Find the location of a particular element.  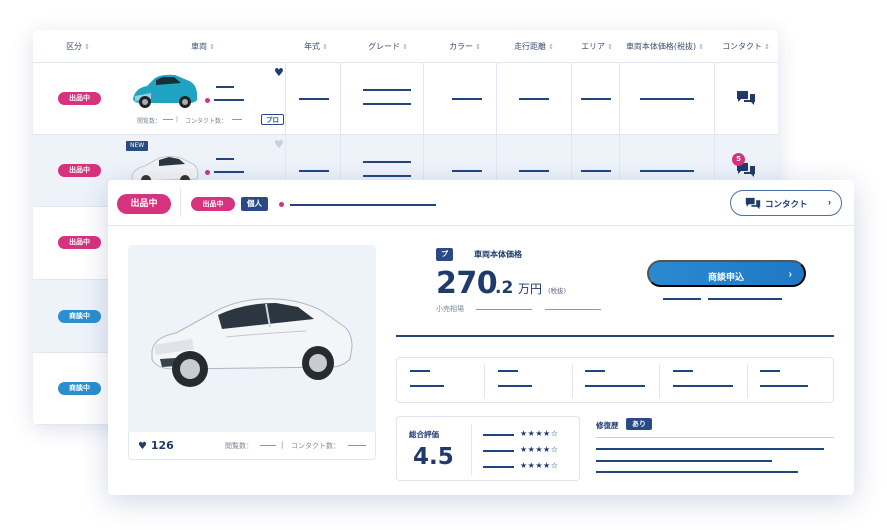

seller-type-badge: 個人 is located at coordinates (254, 204).